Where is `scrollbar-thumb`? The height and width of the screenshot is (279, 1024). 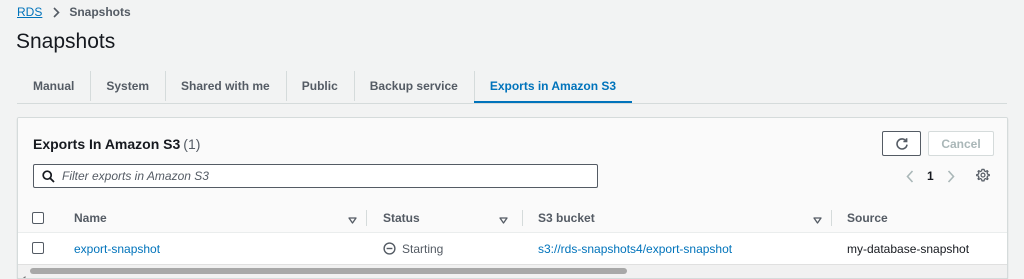 scrollbar-thumb is located at coordinates (328, 271).